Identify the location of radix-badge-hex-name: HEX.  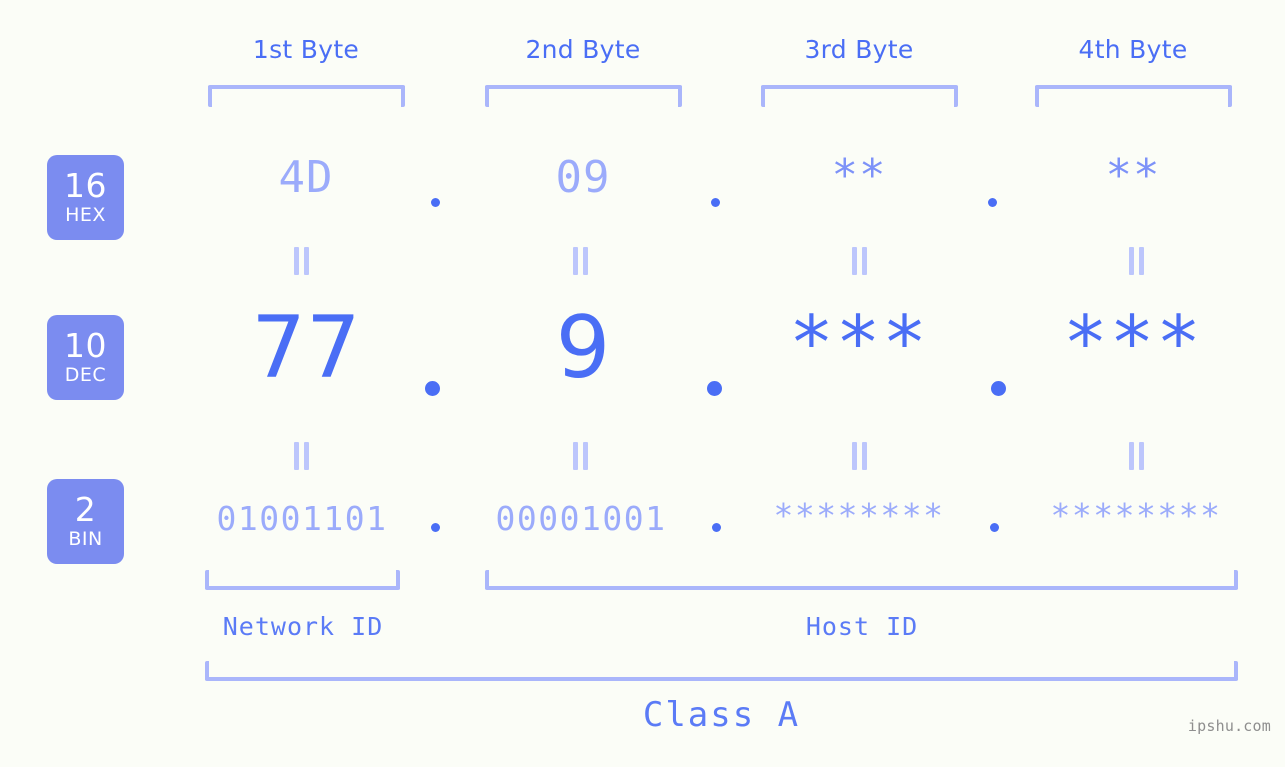
(85, 215).